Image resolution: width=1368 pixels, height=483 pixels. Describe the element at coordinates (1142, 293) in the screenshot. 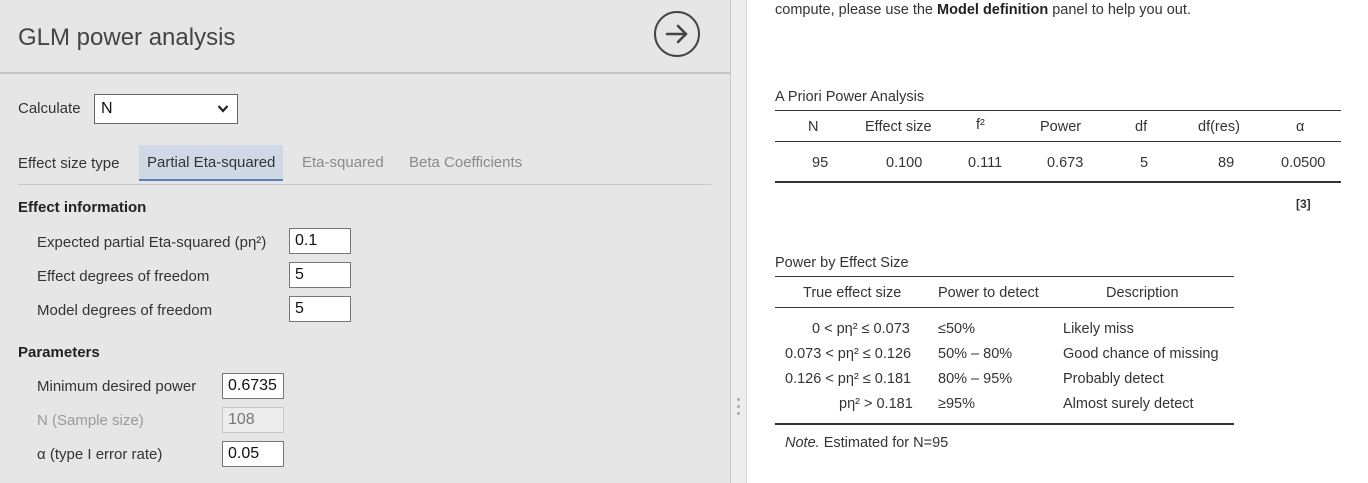

I see `power-effect-header-description: Description` at that location.